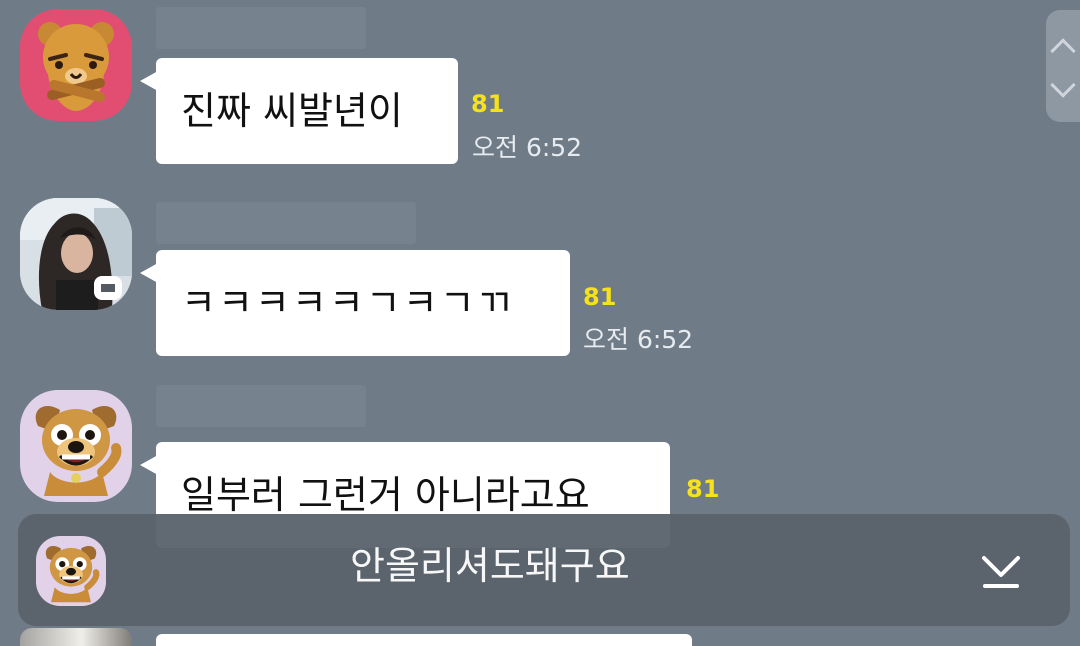 Image resolution: width=1080 pixels, height=646 pixels. What do you see at coordinates (76, 65) in the screenshot?
I see `ryan-bear-icon` at bounding box center [76, 65].